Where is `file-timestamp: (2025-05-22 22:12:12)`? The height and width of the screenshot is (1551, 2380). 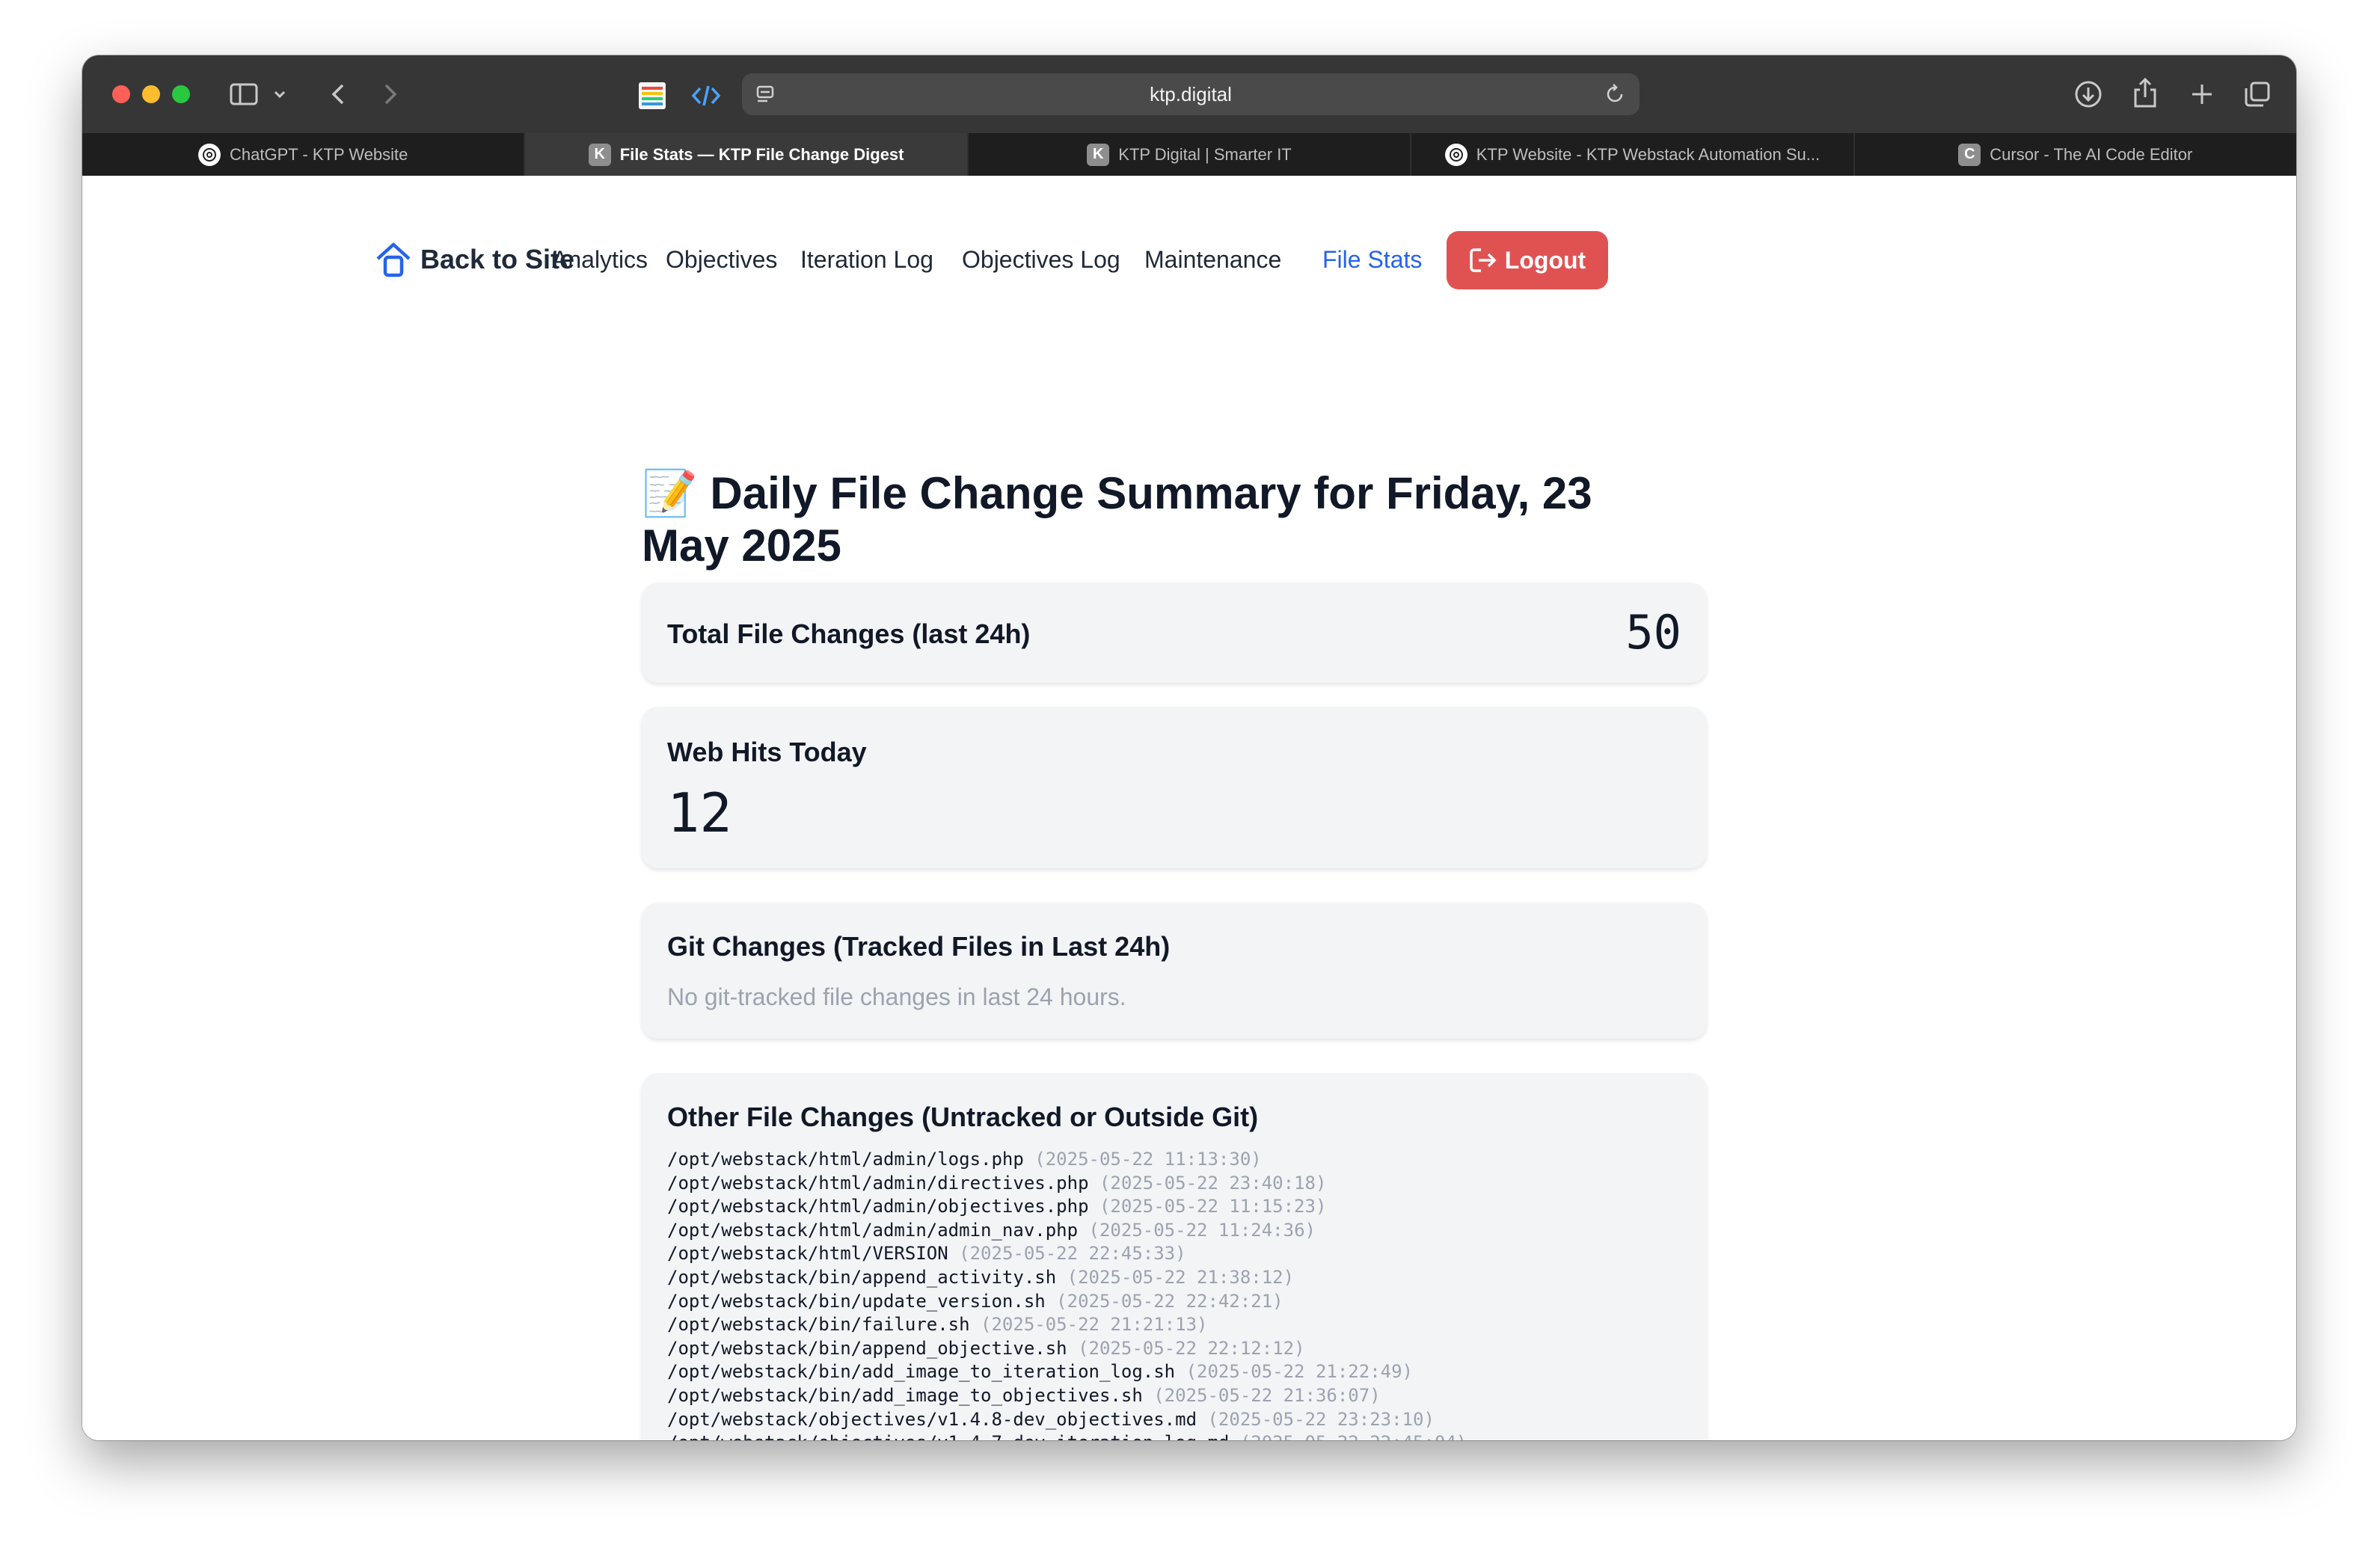
file-timestamp: (2025-05-22 22:12:12) is located at coordinates (1191, 1348).